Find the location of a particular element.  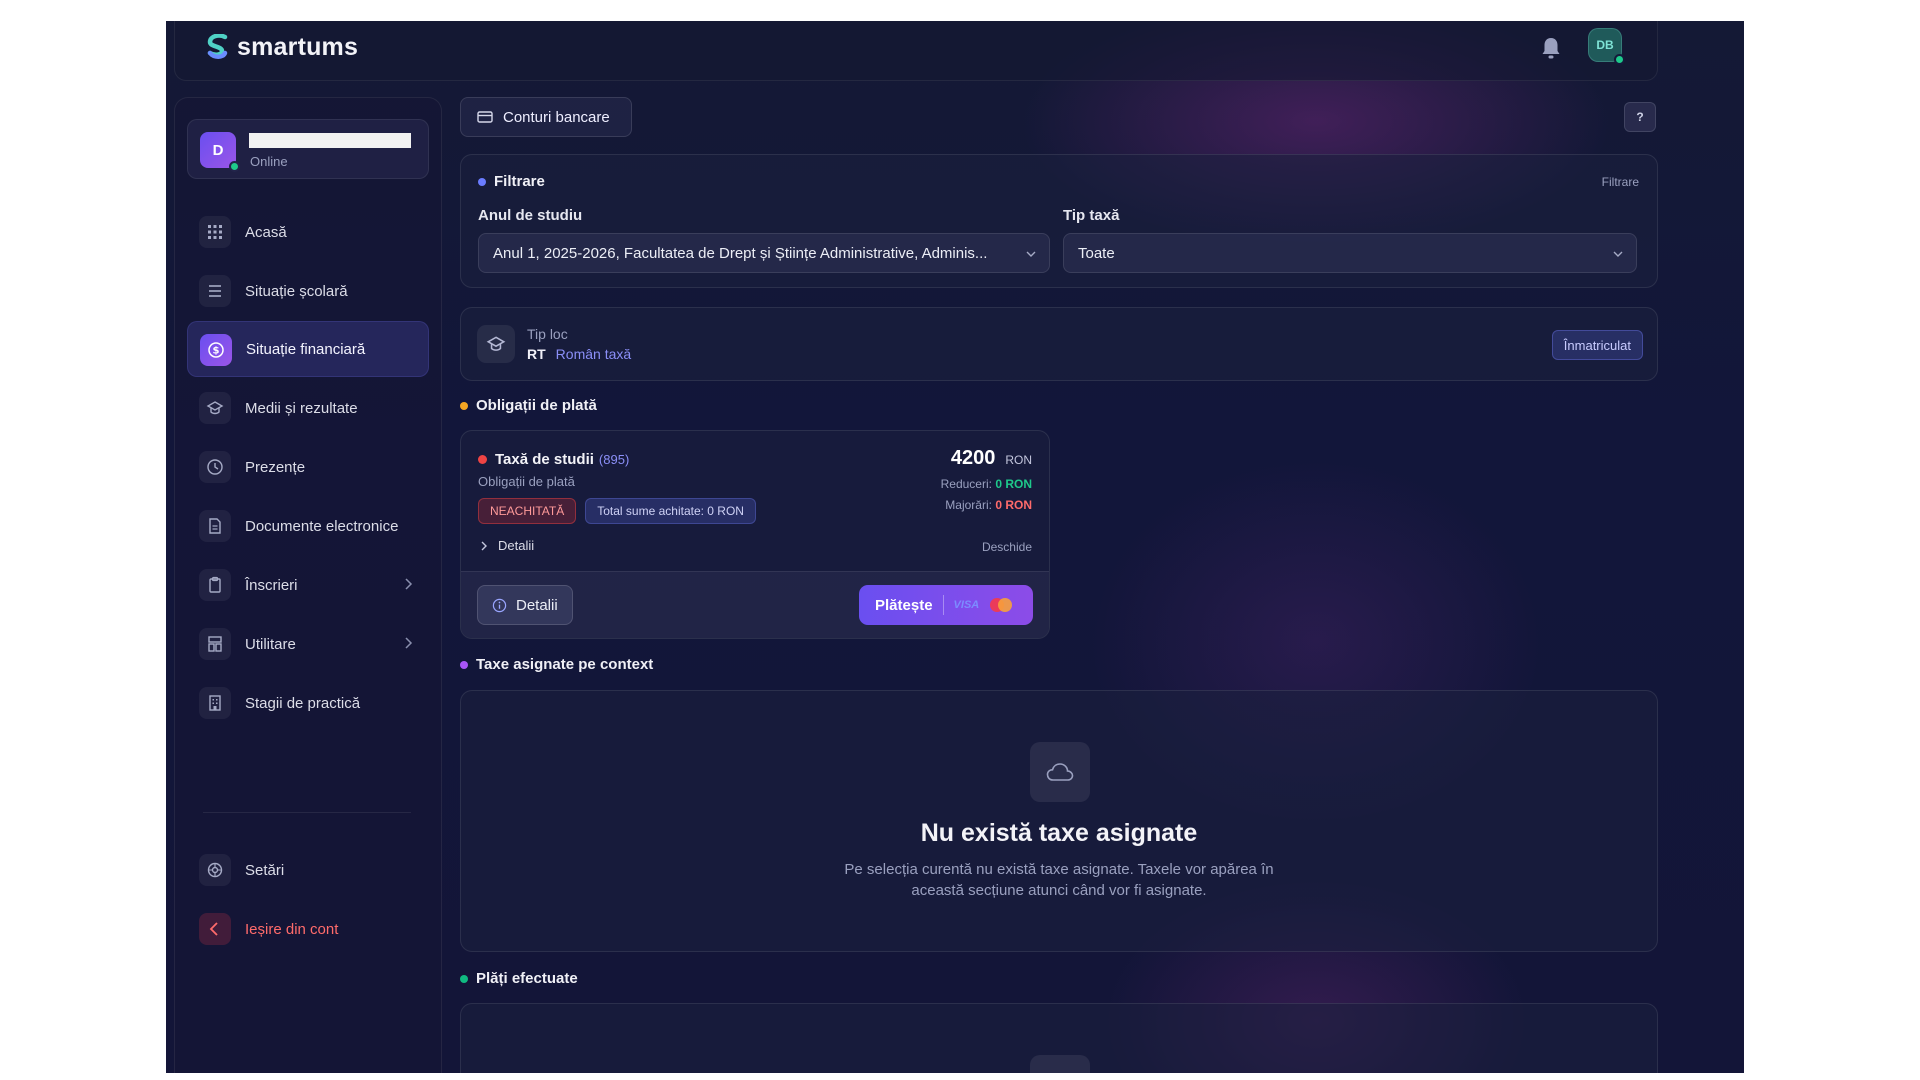

top-header: smartums DB is located at coordinates (916, 51).